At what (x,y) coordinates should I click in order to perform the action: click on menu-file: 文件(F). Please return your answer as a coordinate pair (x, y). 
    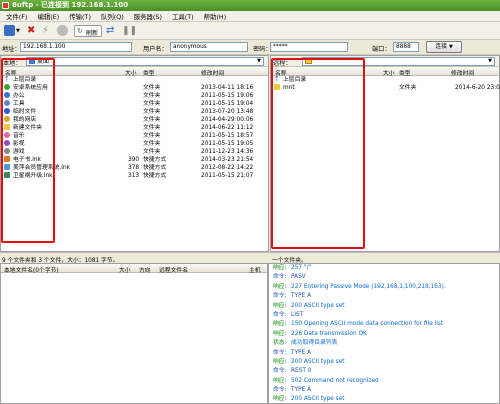
    Looking at the image, I should click on (16, 16).